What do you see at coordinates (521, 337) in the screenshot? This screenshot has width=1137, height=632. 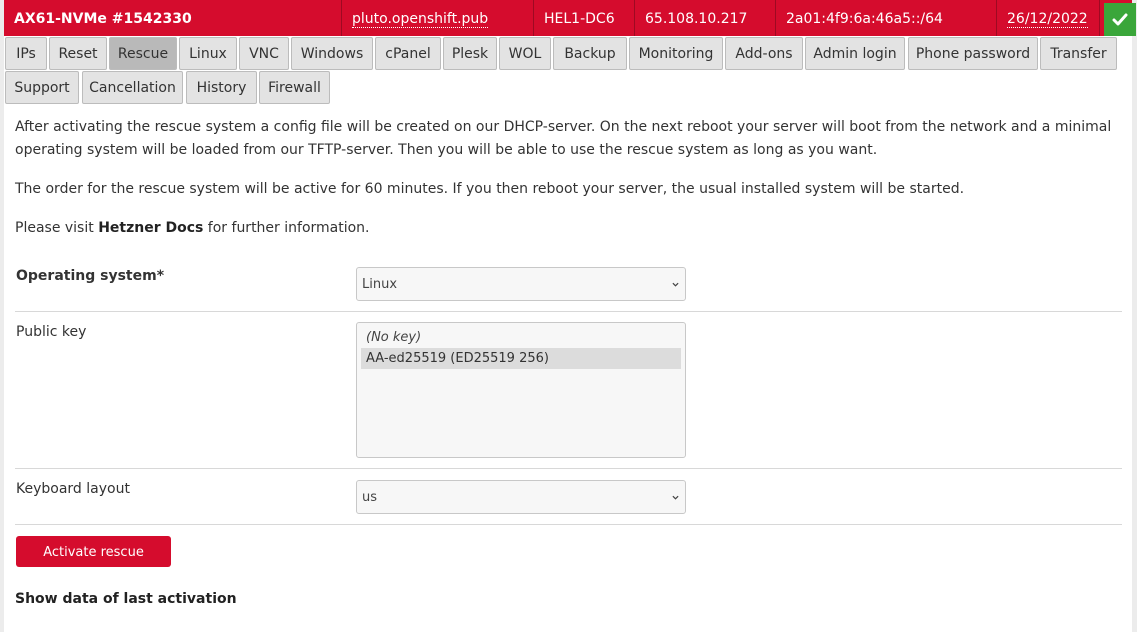 I see `public-key-option-none: (No key)` at bounding box center [521, 337].